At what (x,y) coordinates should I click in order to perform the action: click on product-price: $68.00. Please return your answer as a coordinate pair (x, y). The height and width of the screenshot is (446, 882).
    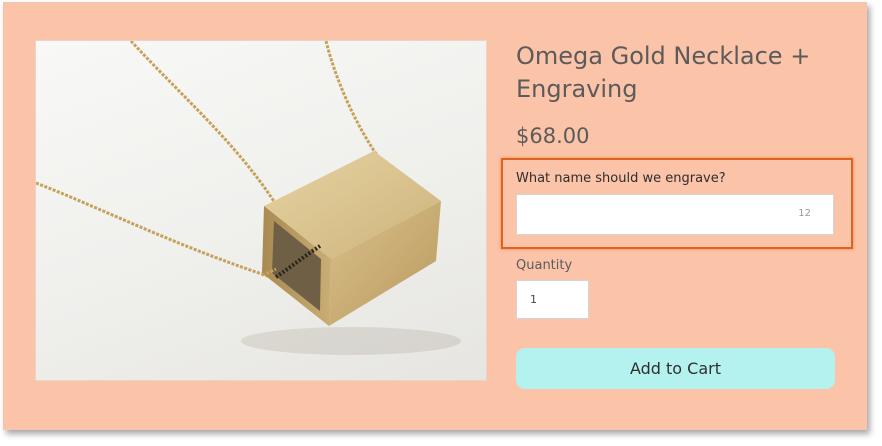
    Looking at the image, I should click on (553, 136).